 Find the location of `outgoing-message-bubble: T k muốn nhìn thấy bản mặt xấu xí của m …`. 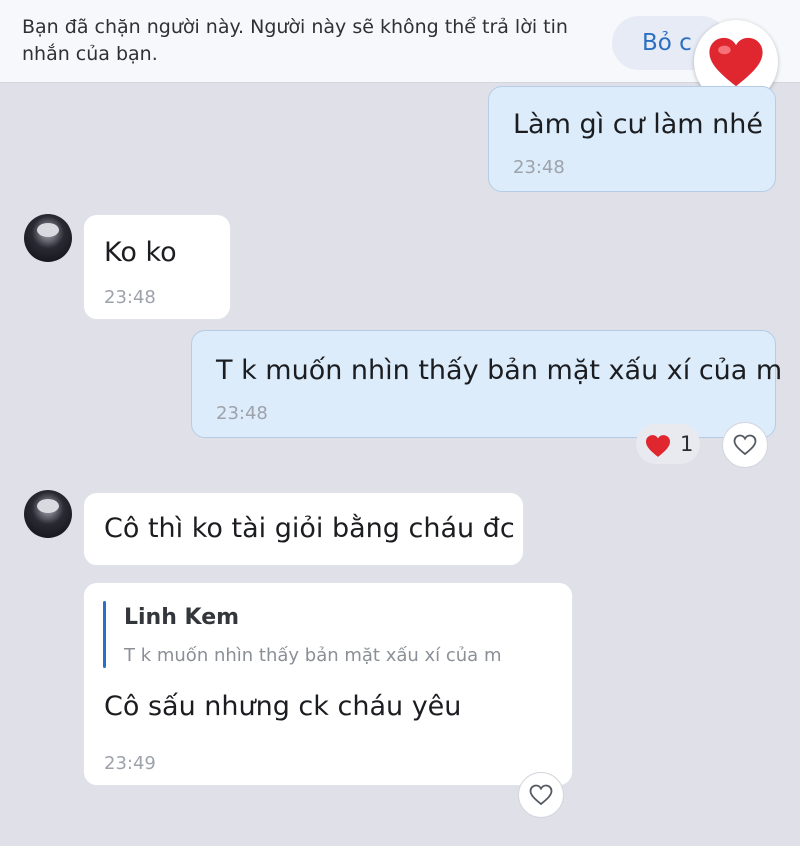

outgoing-message-bubble: T k muốn nhìn thấy bản mặt xấu xí của m … is located at coordinates (486, 384).